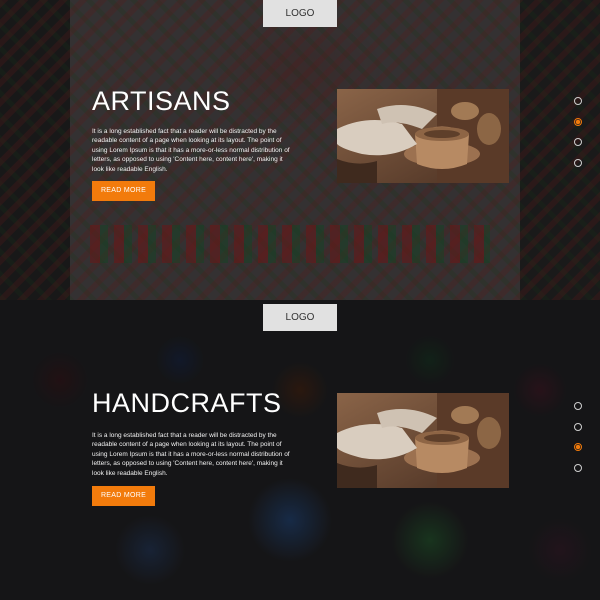  Describe the element at coordinates (187, 403) in the screenshot. I see `slide-title: HANDCRAFTS` at that location.